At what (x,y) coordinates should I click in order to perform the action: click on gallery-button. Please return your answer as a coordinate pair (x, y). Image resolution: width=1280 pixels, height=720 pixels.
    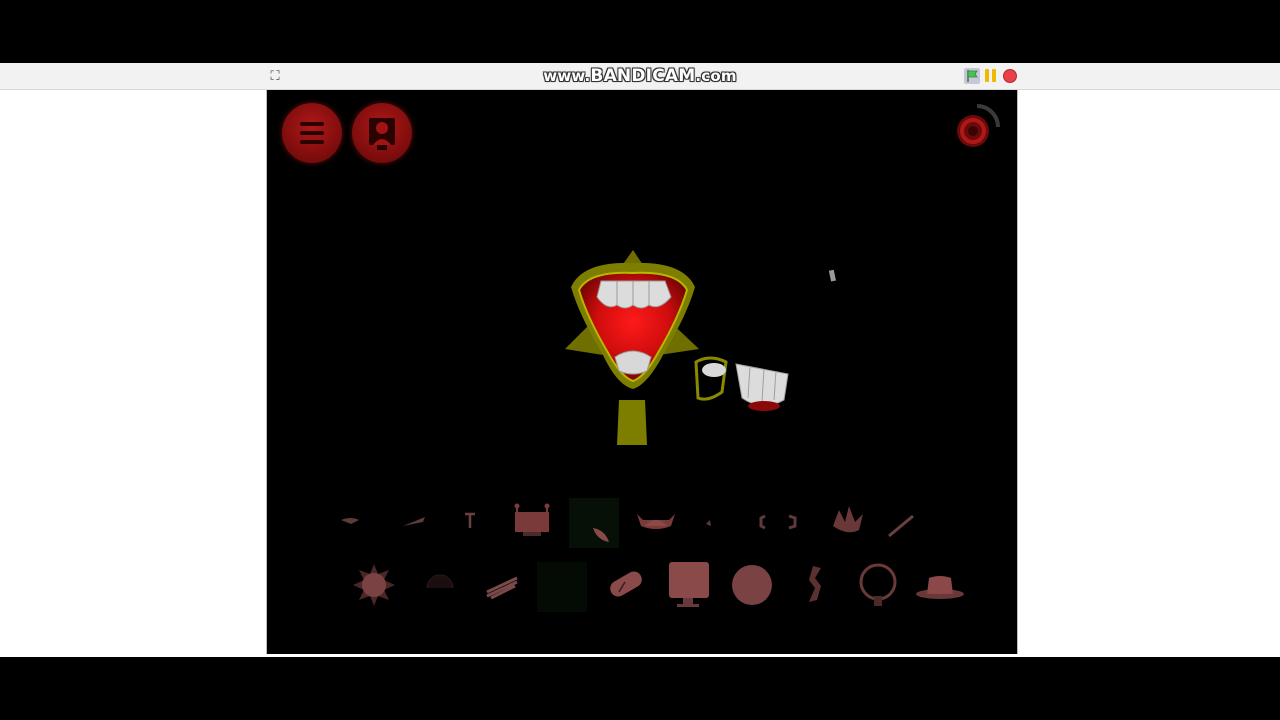
    Looking at the image, I should click on (382, 133).